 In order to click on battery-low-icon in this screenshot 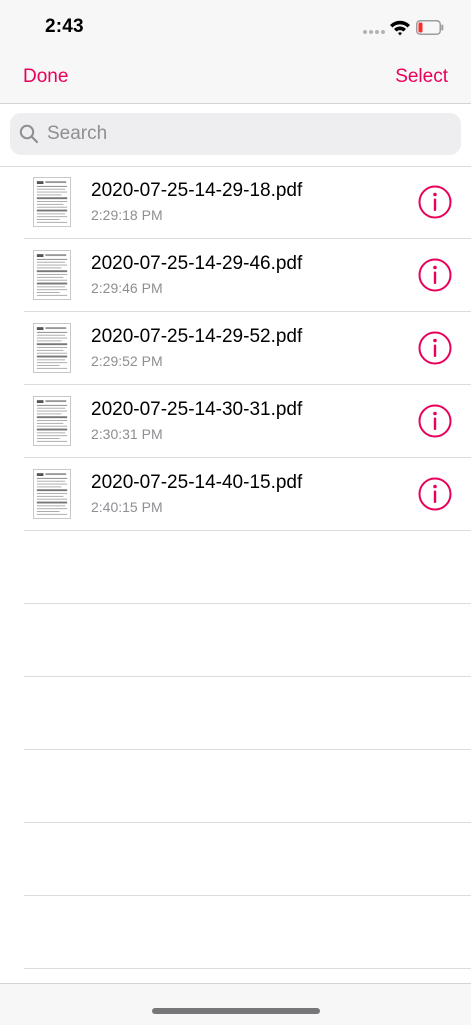, I will do `click(430, 27)`.